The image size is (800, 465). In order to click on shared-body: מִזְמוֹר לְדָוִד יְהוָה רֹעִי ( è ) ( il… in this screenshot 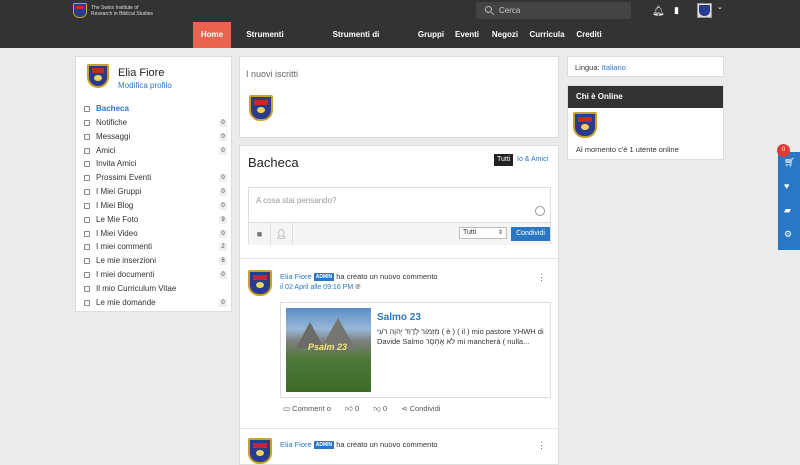, I will do `click(460, 336)`.